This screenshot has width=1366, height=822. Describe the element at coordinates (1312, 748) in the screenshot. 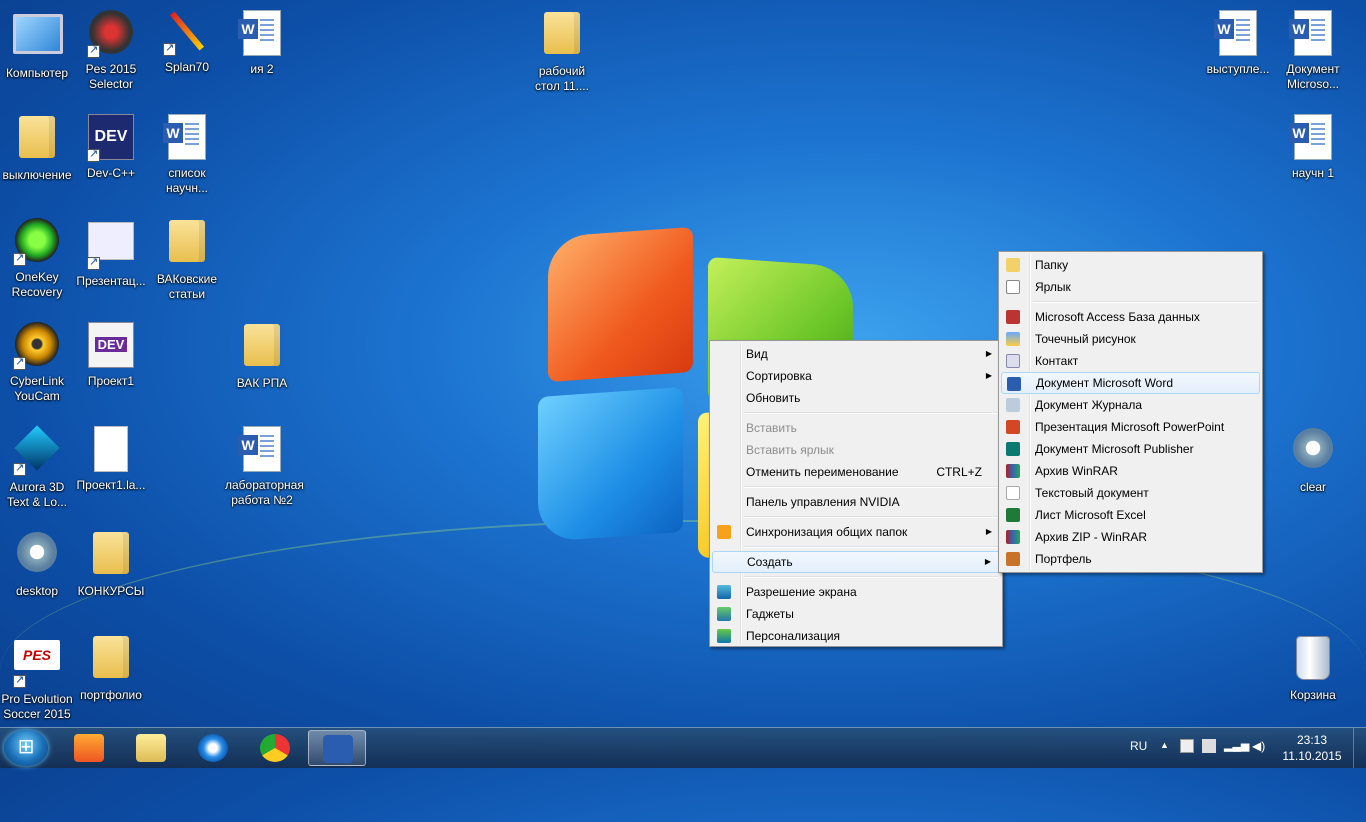

I see `clock: 23:13 11.10.2015` at that location.